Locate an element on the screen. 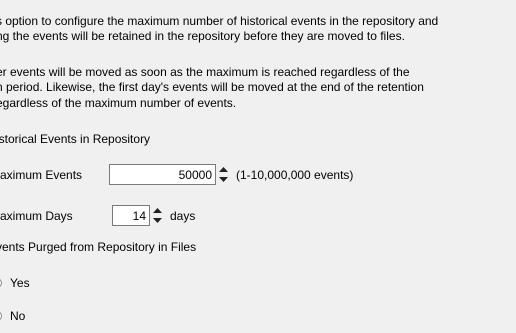 The width and height of the screenshot is (516, 333). max-days-label: aximum Days is located at coordinates (36, 215).